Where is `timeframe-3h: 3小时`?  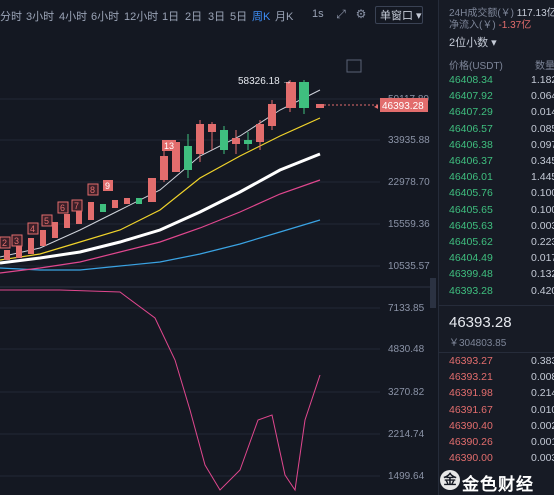
timeframe-3h: 3小时 is located at coordinates (40, 16).